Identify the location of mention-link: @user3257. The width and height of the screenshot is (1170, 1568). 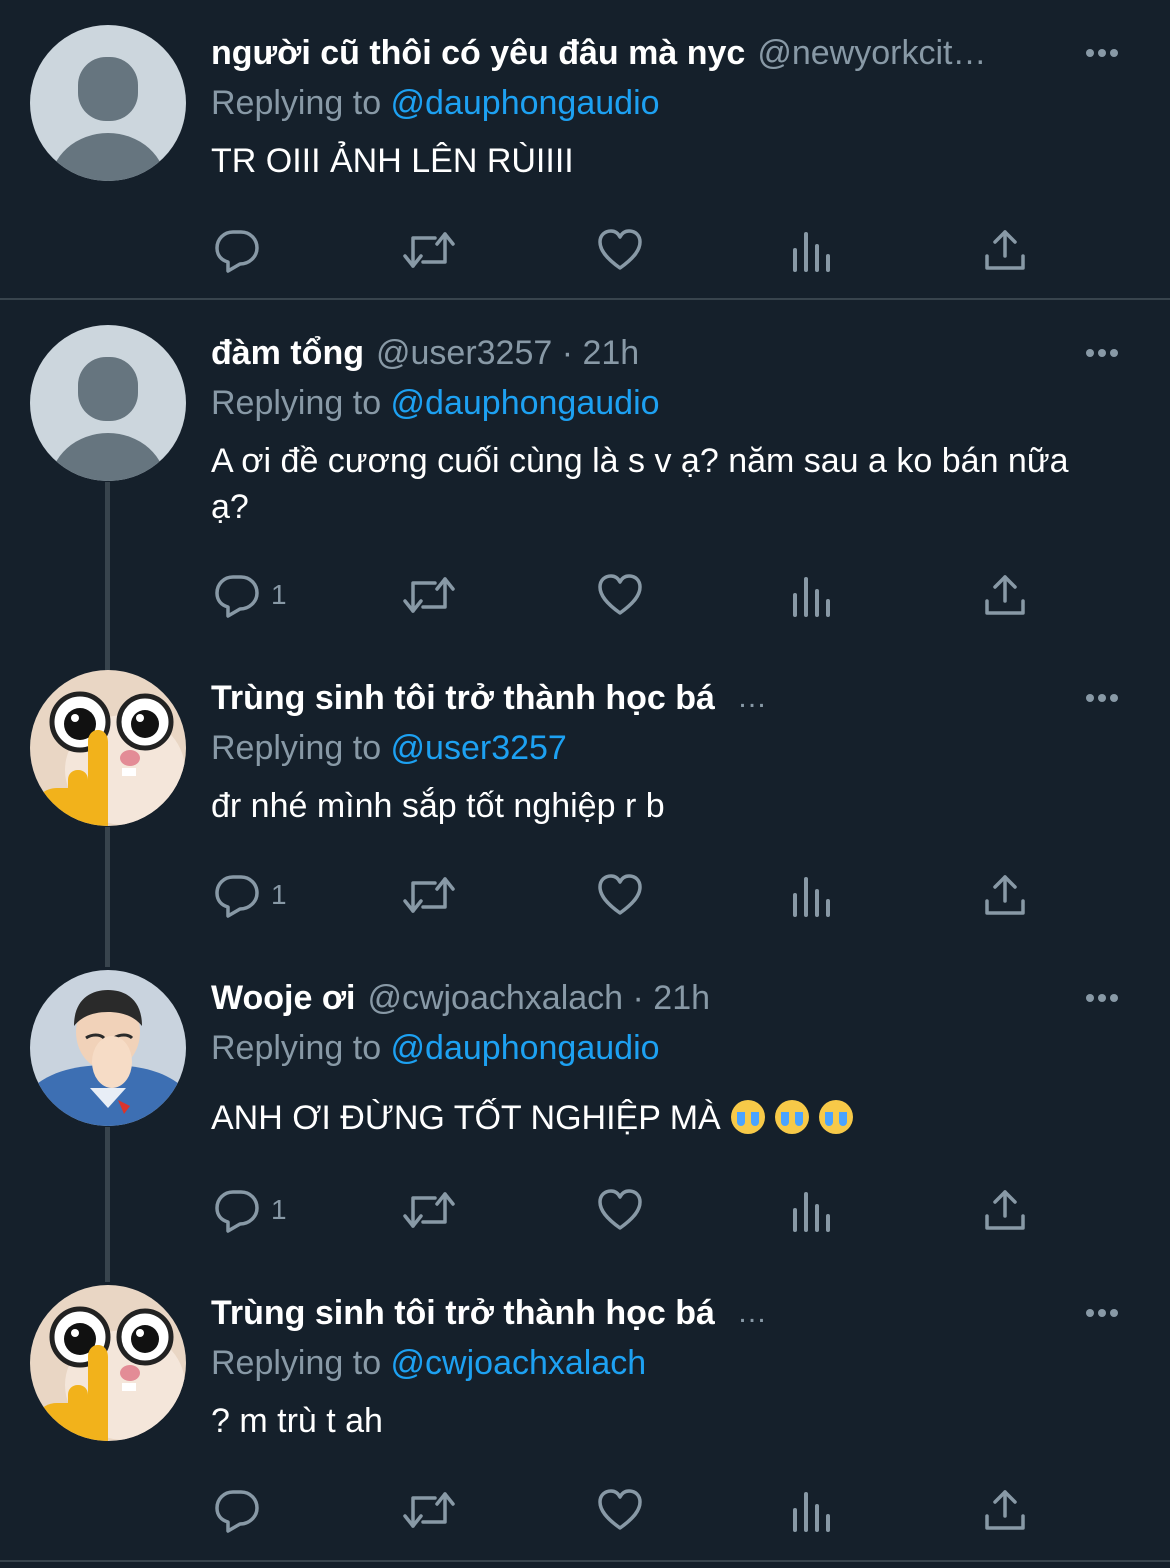
(479, 748).